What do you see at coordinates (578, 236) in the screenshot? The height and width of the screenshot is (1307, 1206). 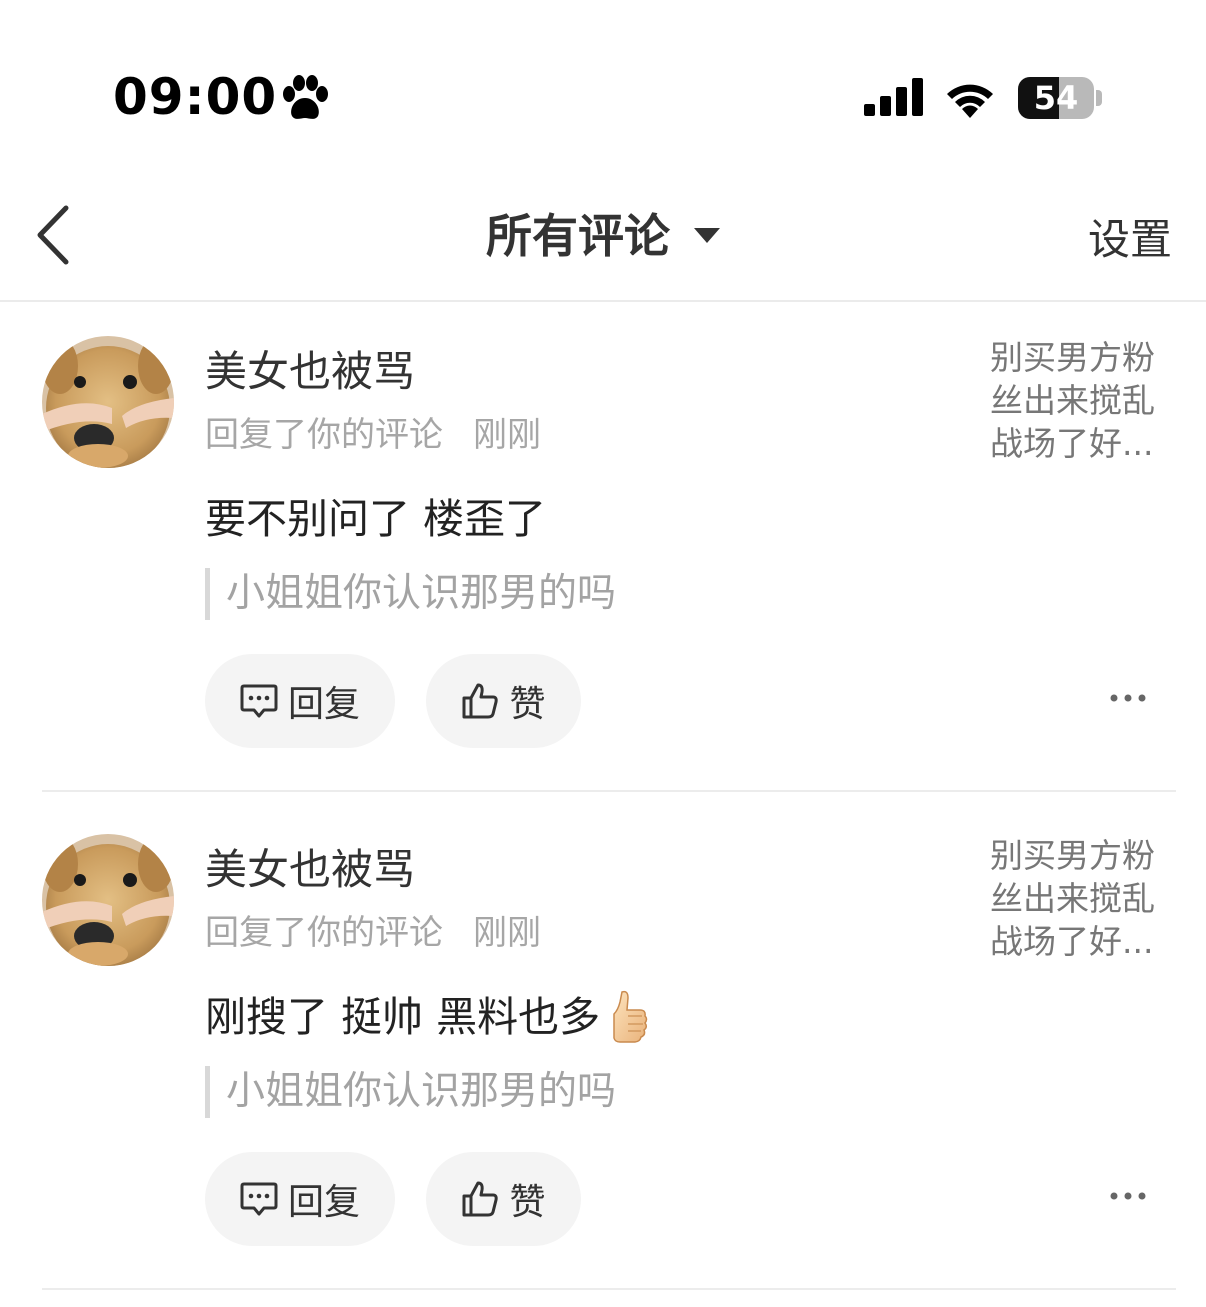 I see `page-title: 所有评论` at bounding box center [578, 236].